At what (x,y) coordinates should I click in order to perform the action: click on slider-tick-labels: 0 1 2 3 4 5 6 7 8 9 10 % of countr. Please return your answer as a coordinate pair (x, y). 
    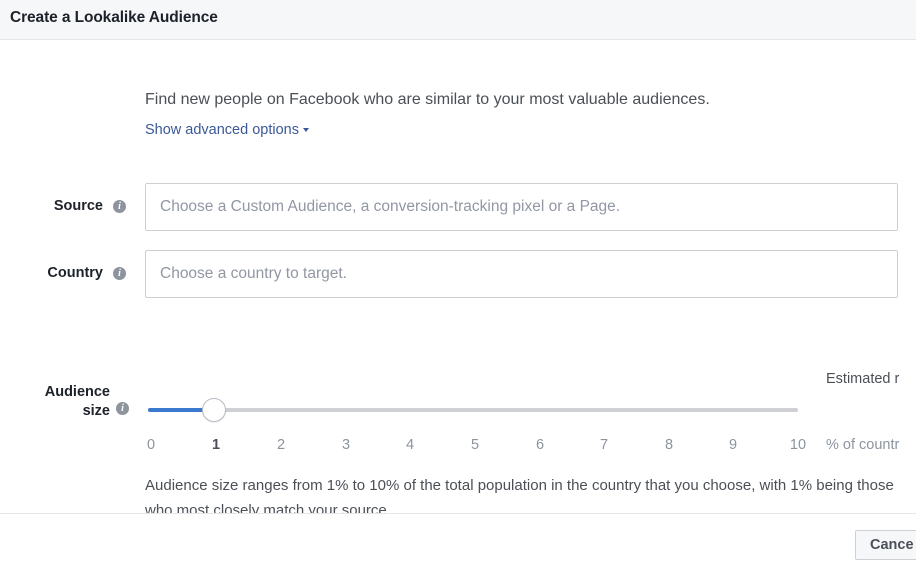
    Looking at the image, I should click on (458, 448).